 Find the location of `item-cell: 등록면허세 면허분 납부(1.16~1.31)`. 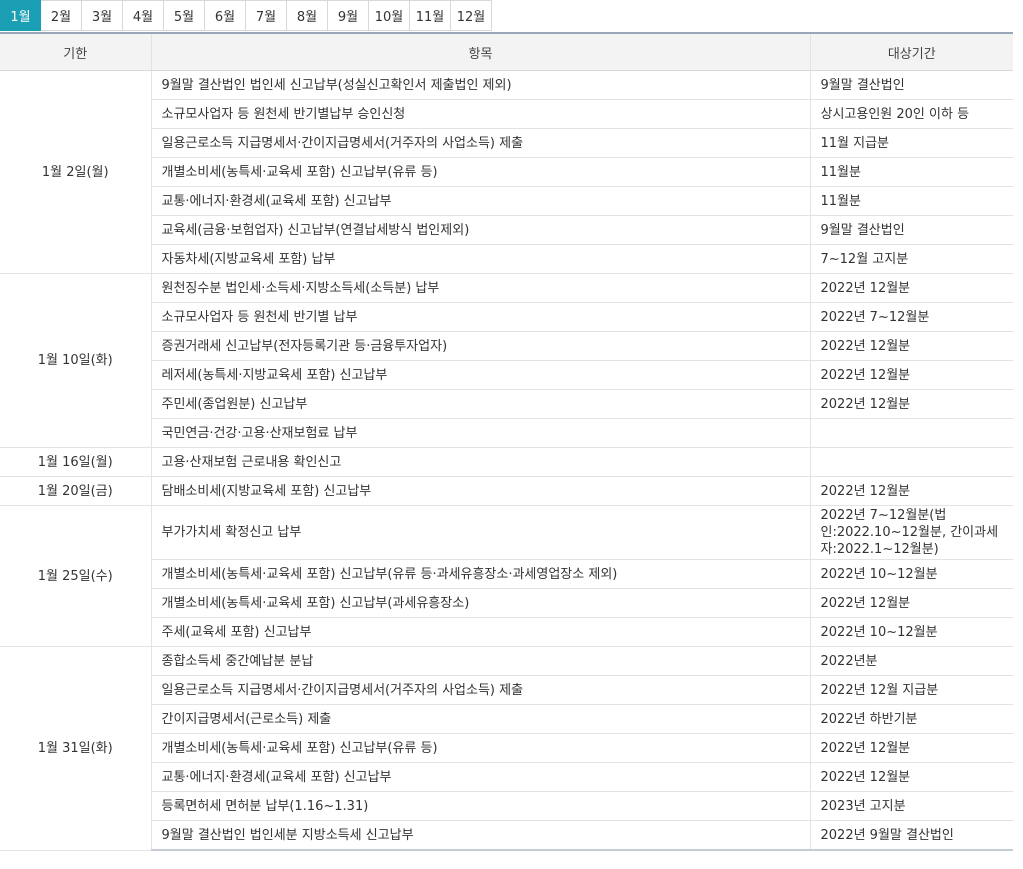

item-cell: 등록면허세 면허분 납부(1.16~1.31) is located at coordinates (481, 806).